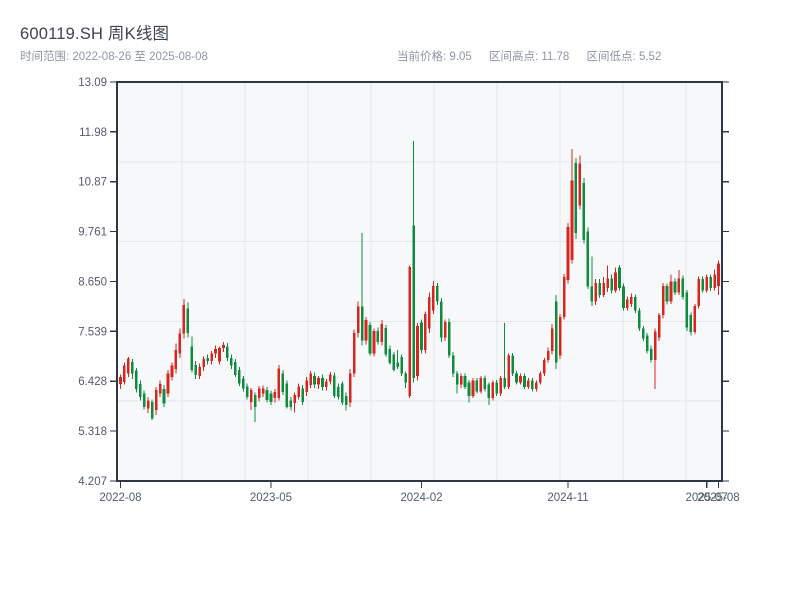 The image size is (800, 600). I want to click on y-tick-label: 7.539, so click(92, 332).